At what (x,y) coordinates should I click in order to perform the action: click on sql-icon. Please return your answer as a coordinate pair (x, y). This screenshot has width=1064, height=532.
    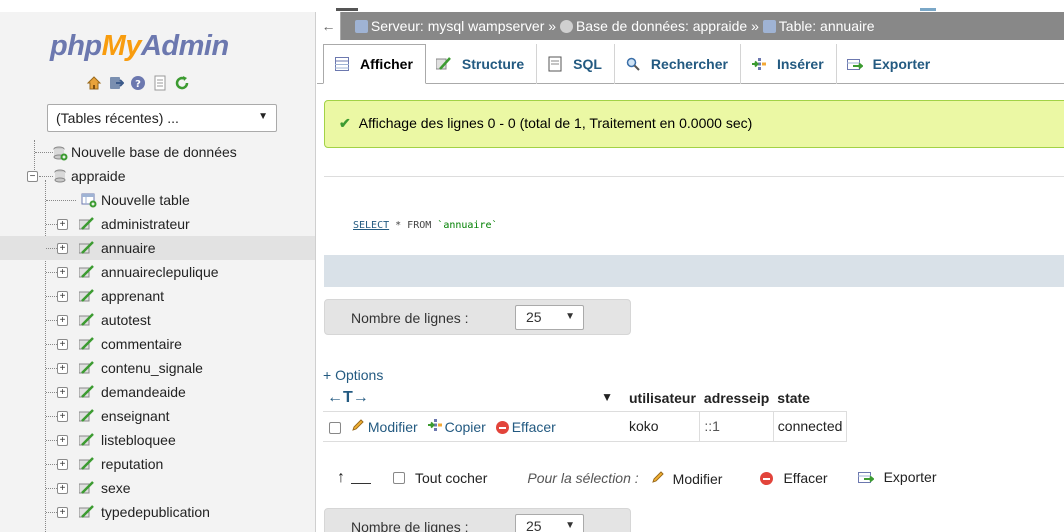
    Looking at the image, I should click on (555, 64).